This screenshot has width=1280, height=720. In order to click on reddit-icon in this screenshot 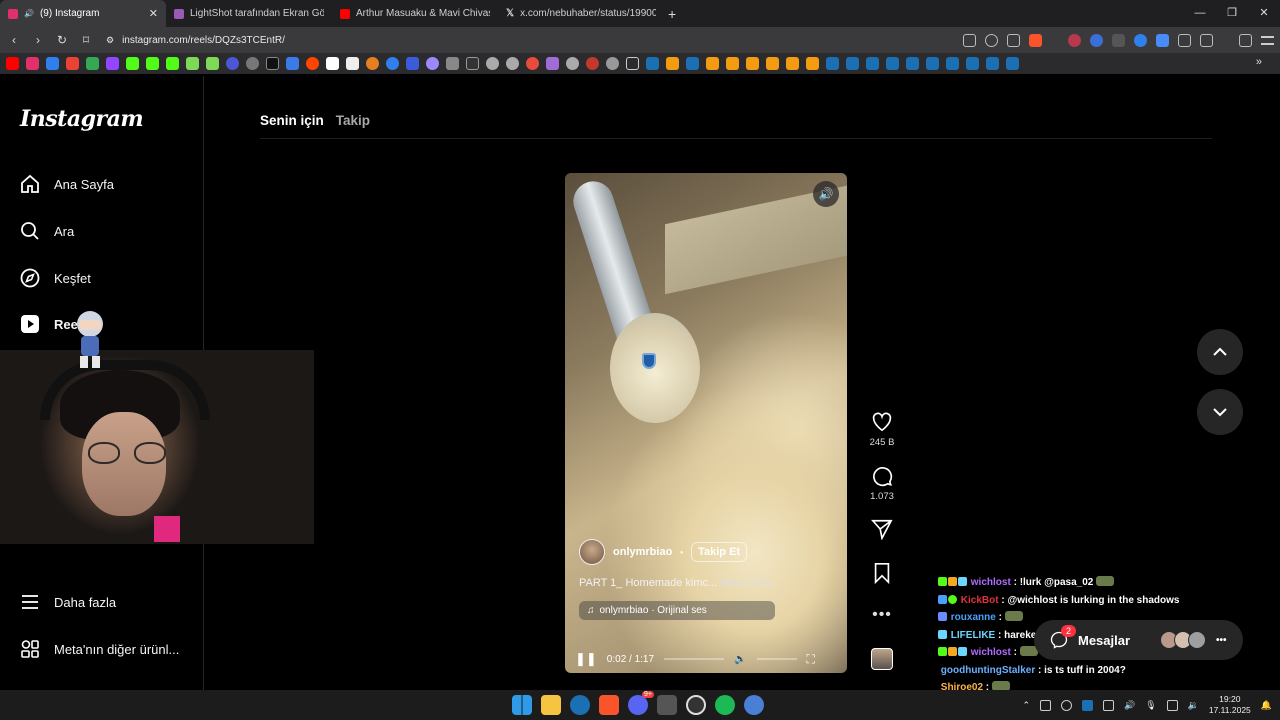, I will do `click(312, 63)`.